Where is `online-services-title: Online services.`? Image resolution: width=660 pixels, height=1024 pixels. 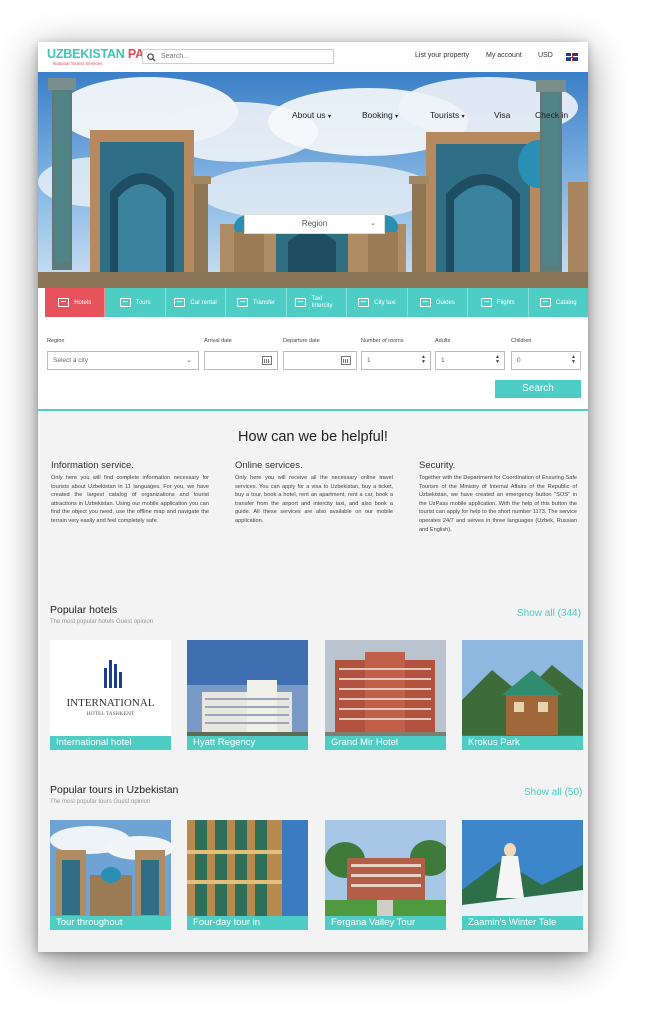 online-services-title: Online services. is located at coordinates (269, 465).